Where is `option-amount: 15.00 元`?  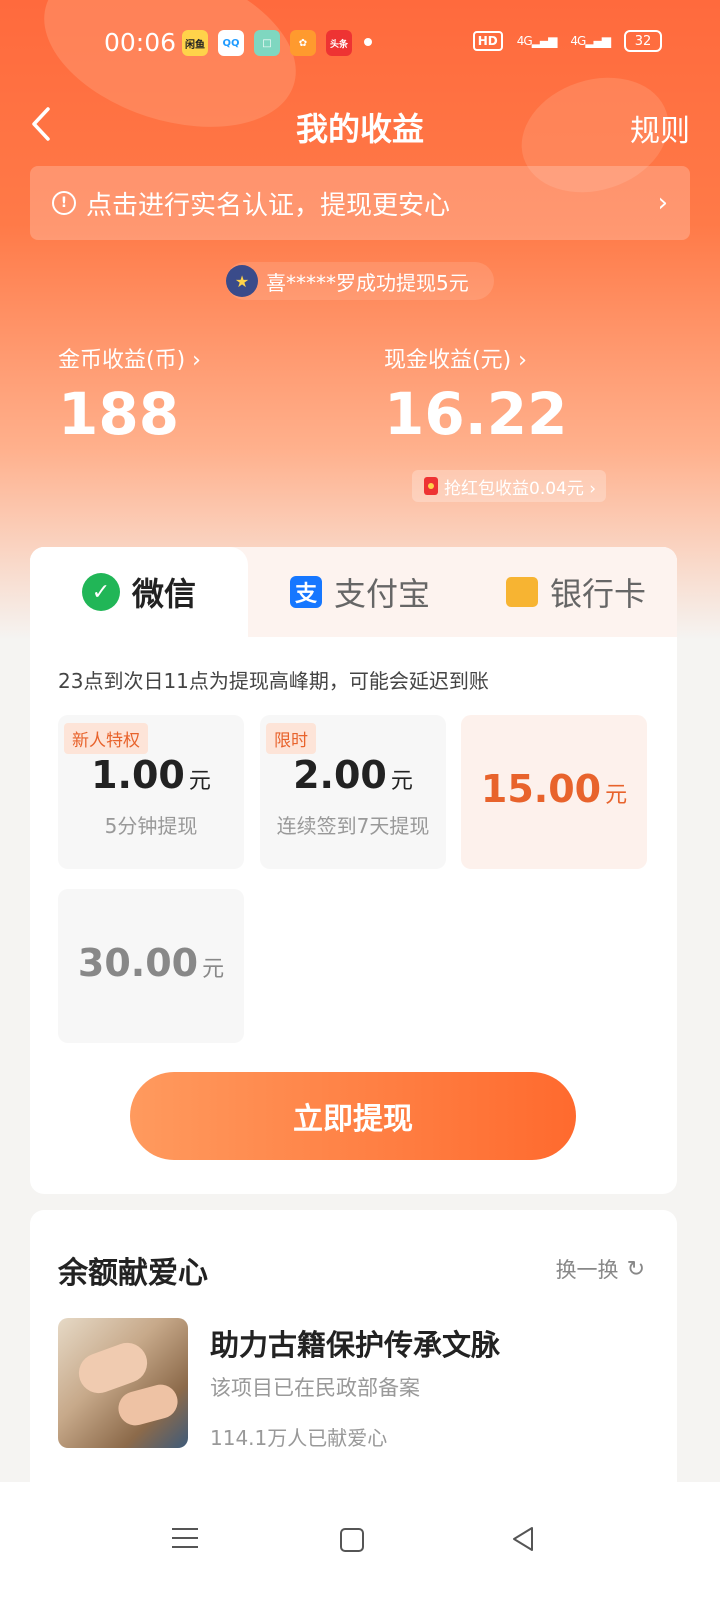
option-amount: 15.00 元 is located at coordinates (554, 789).